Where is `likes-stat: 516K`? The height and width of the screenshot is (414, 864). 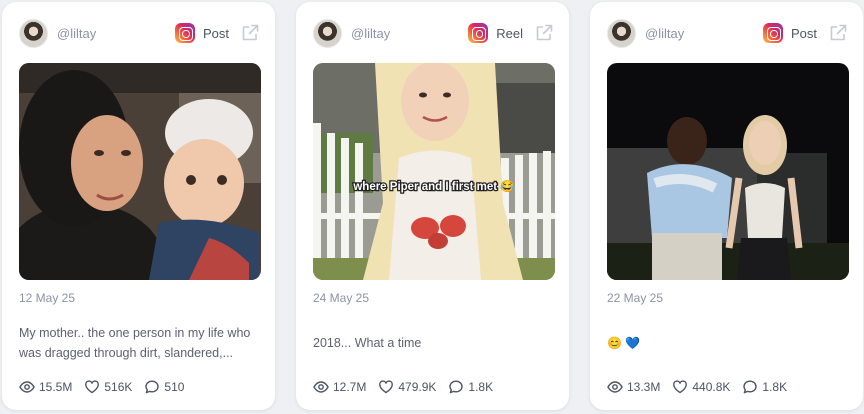 likes-stat: 516K is located at coordinates (108, 387).